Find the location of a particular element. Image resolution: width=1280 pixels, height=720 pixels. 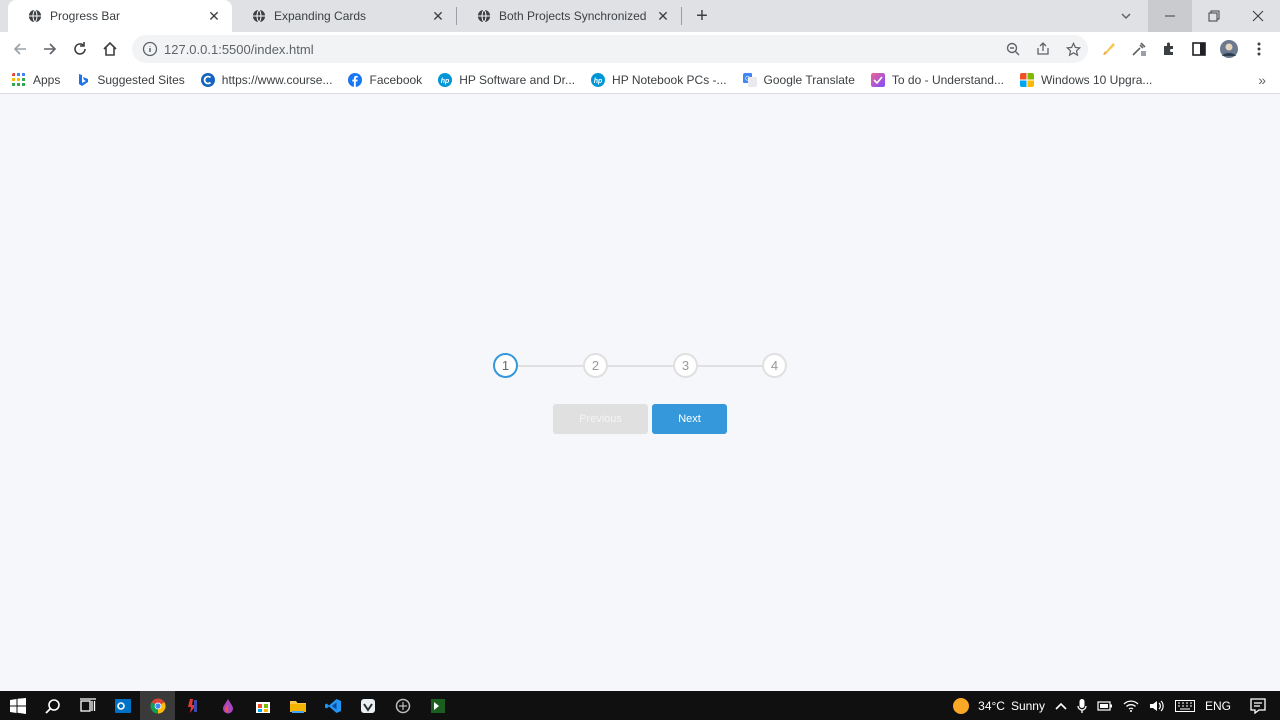

bookmark-label: Suggested Sites is located at coordinates (141, 79).